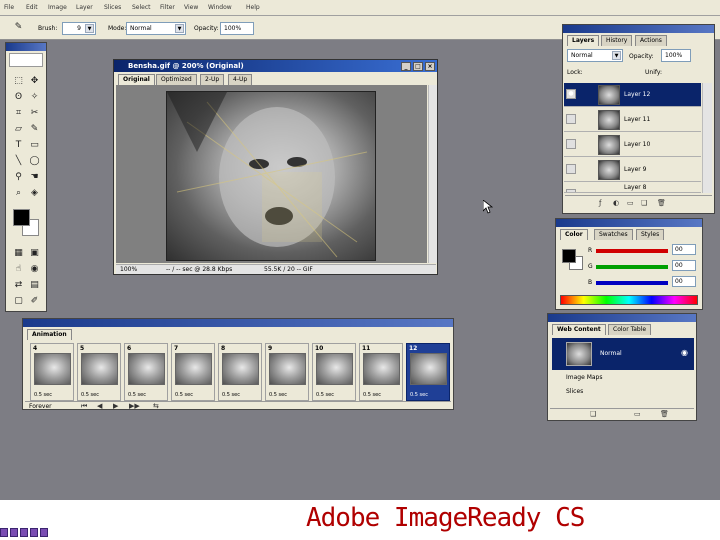 The image size is (720, 540). What do you see at coordinates (418, 66) in the screenshot?
I see `maximize-icon: □` at bounding box center [418, 66].